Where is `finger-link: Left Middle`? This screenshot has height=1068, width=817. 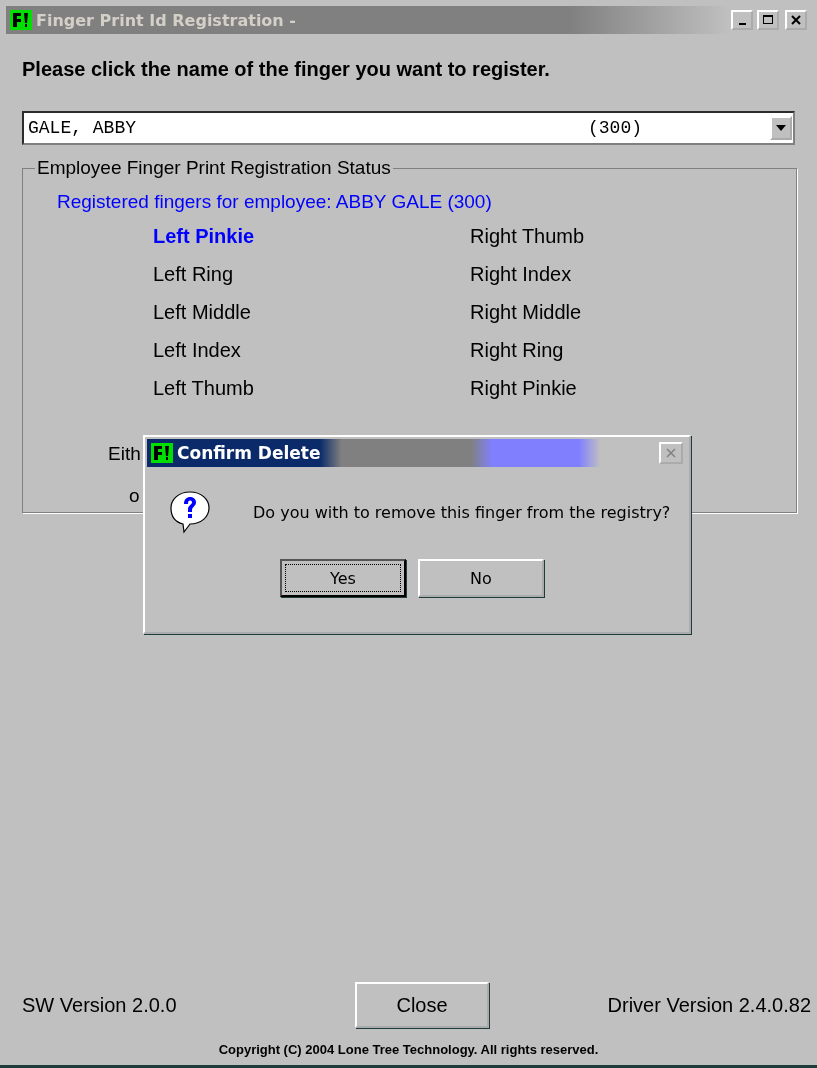
finger-link: Left Middle is located at coordinates (311, 312).